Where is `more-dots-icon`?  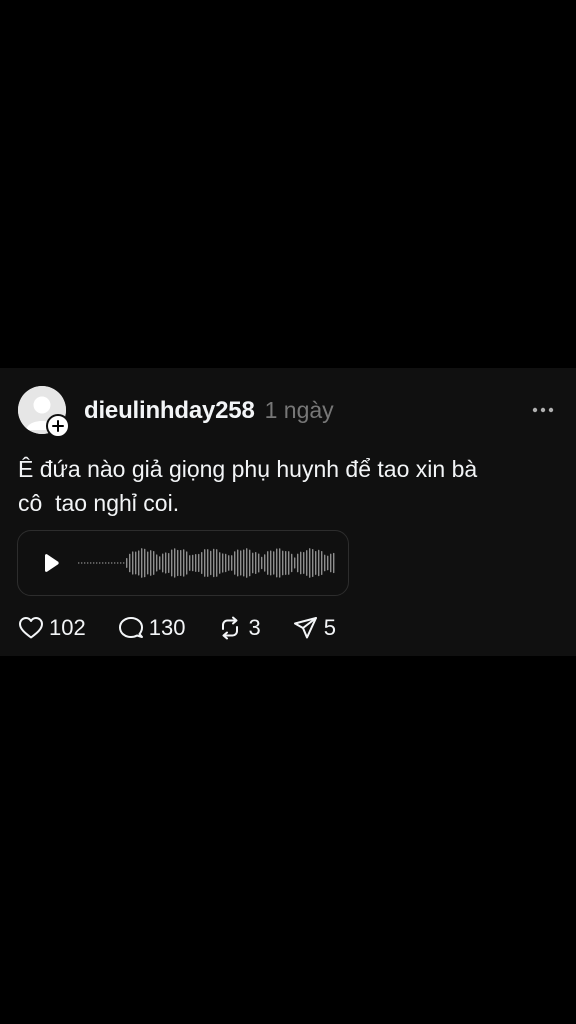
more-dots-icon is located at coordinates (543, 410).